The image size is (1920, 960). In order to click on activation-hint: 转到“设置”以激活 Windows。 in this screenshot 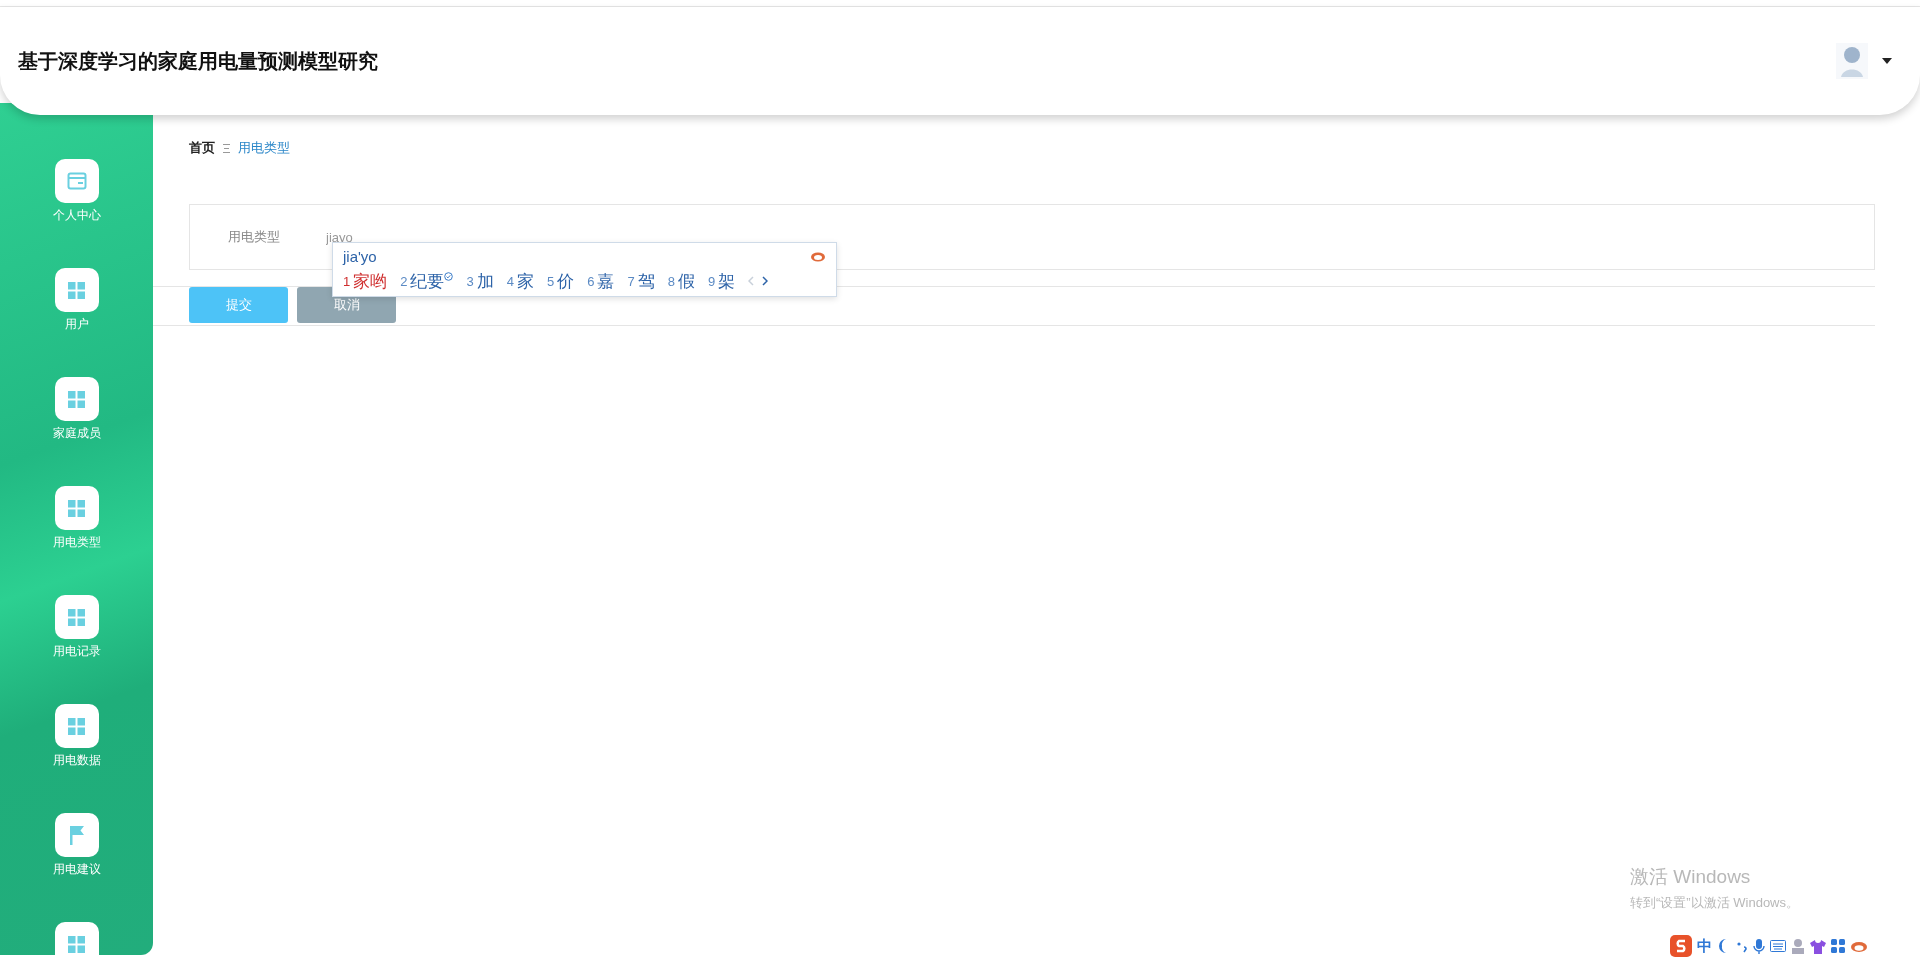, I will do `click(1714, 903)`.